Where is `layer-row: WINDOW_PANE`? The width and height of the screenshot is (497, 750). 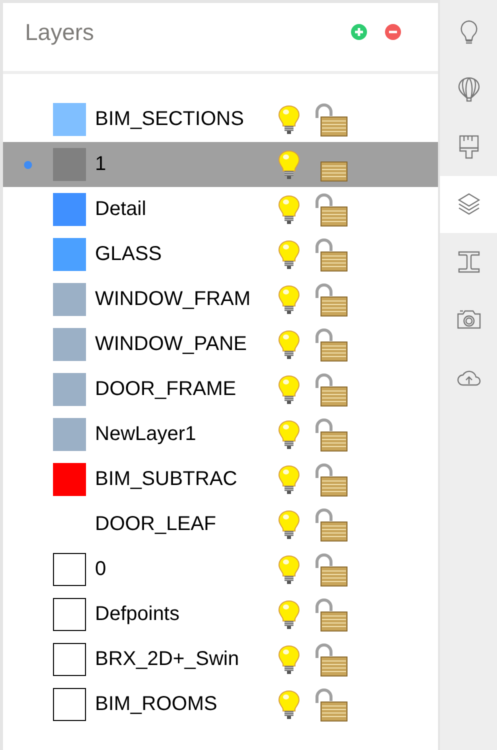 layer-row: WINDOW_PANE is located at coordinates (220, 344).